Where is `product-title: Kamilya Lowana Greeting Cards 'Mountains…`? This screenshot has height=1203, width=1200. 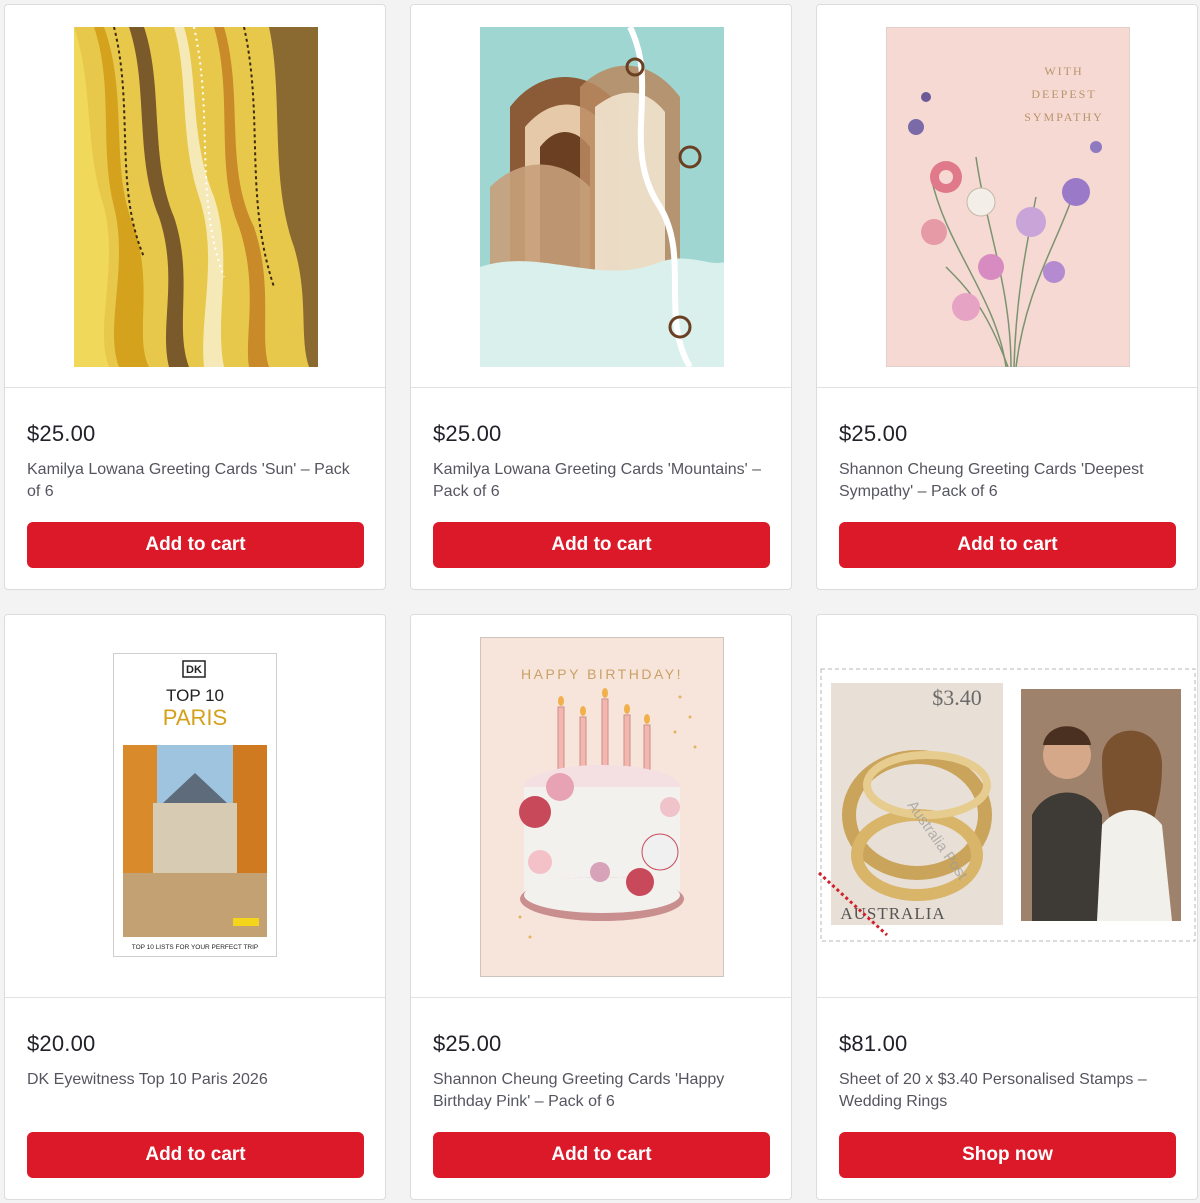
product-title: Kamilya Lowana Greeting Cards 'Mountains… is located at coordinates (603, 481).